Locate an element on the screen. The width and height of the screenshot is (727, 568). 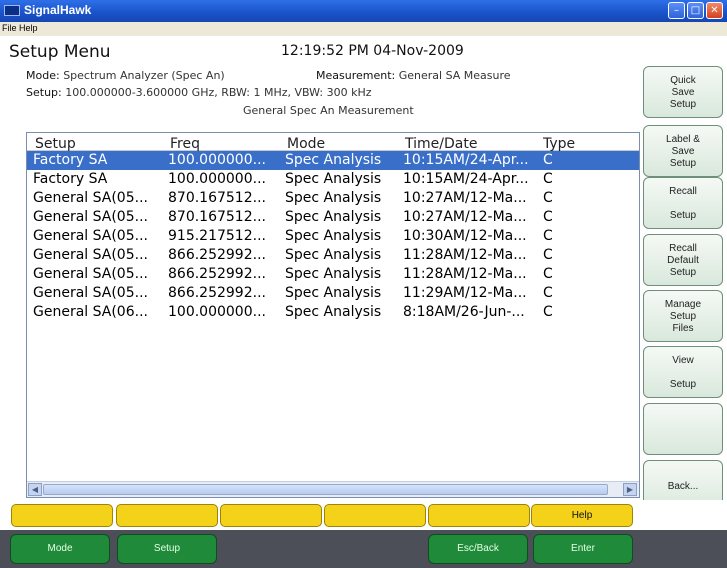
column-header-freq: Freq is located at coordinates (185, 144).